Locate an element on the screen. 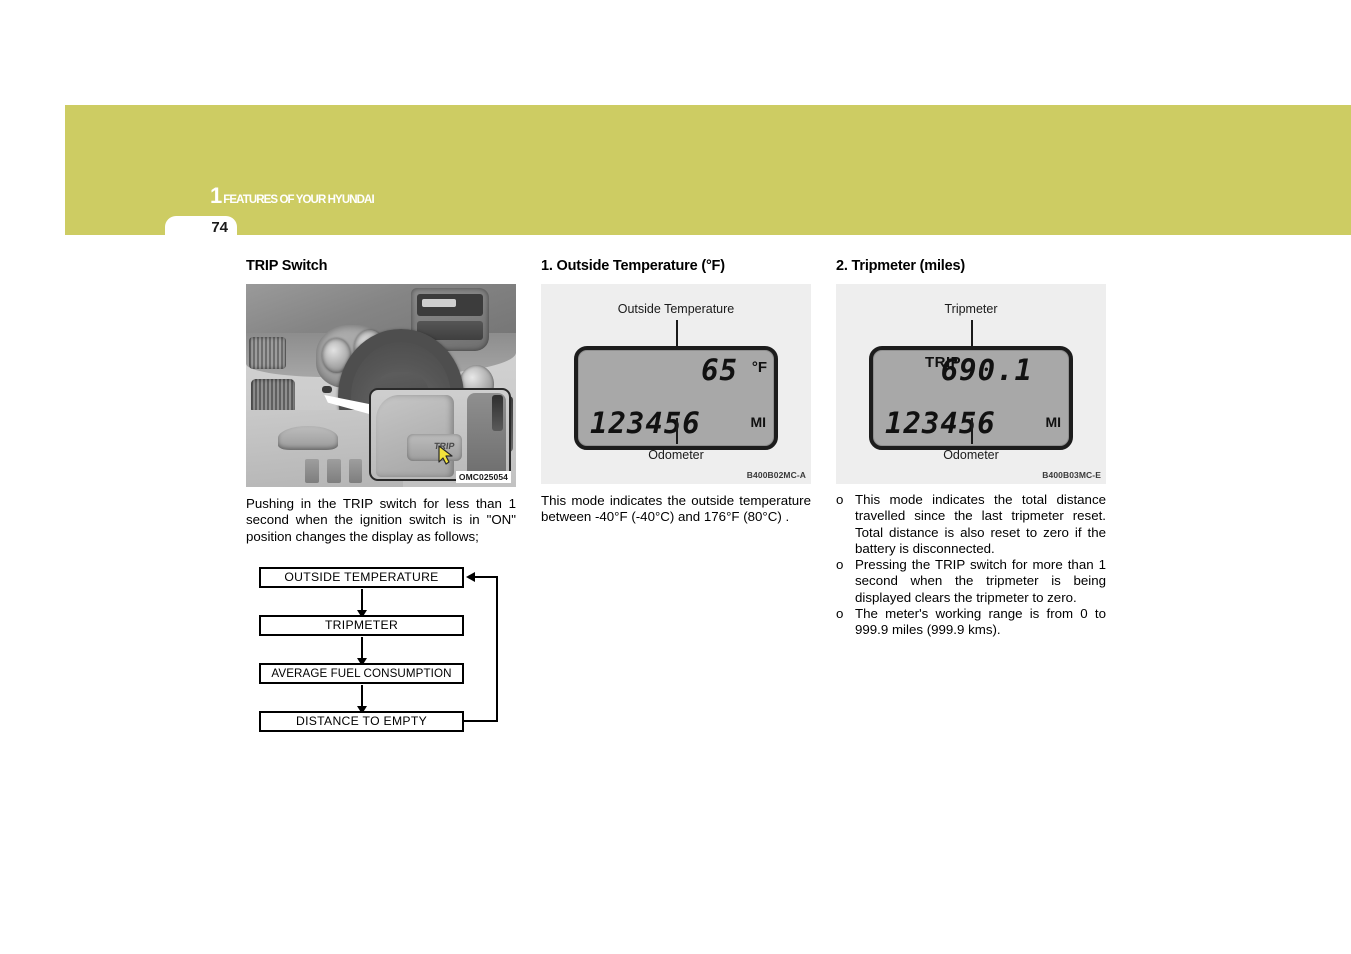  pedal-1-icon is located at coordinates (312, 470).